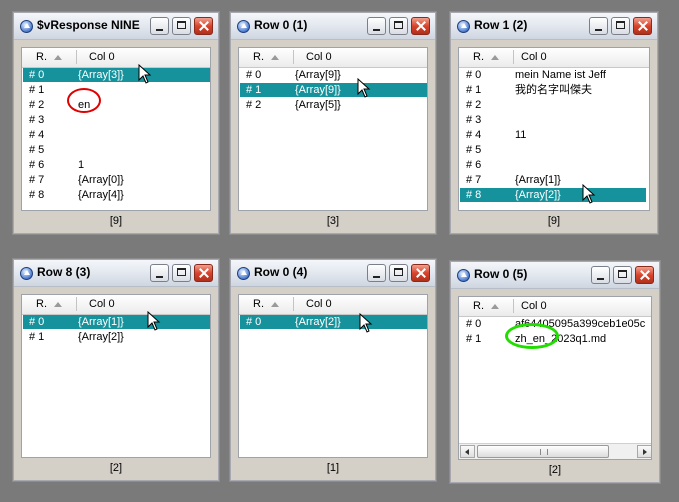  What do you see at coordinates (543, 451) in the screenshot?
I see `scrollbar-thumb` at bounding box center [543, 451].